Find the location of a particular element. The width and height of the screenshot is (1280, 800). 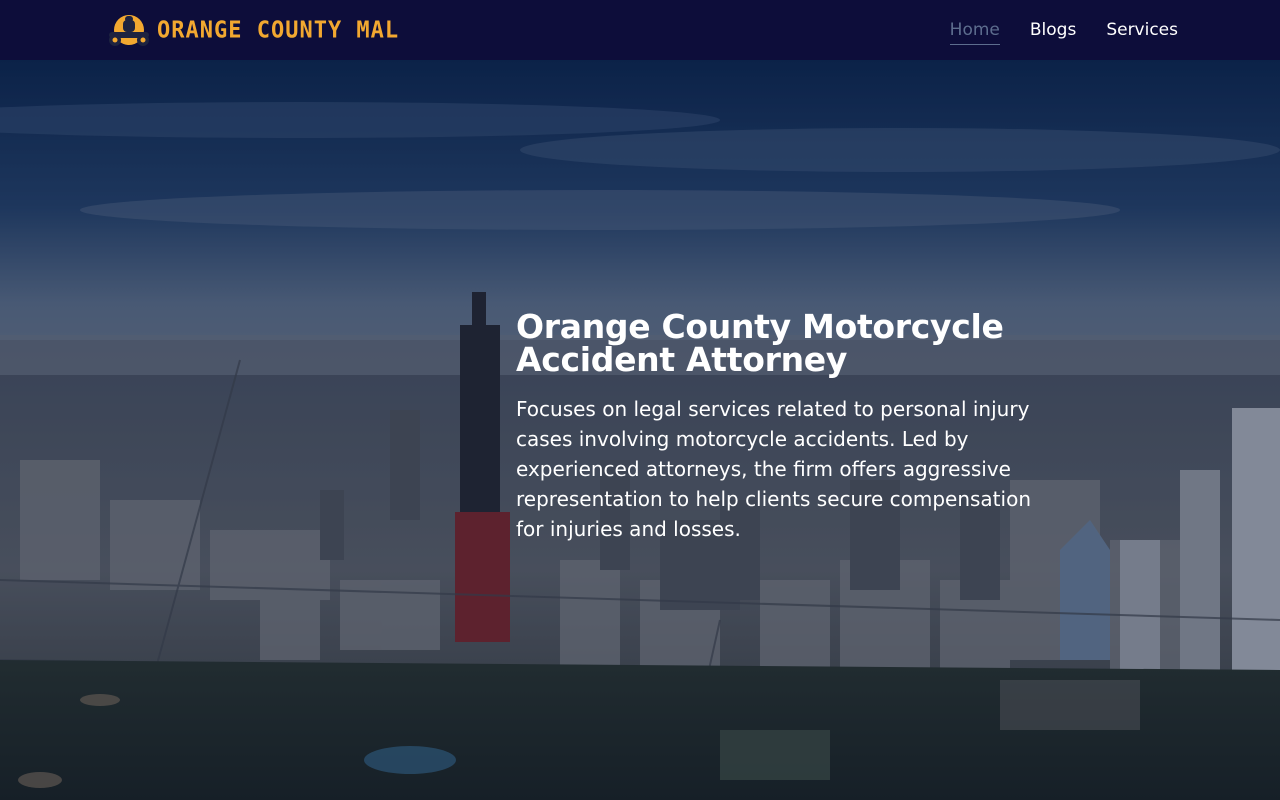

nav-home-link: Home is located at coordinates (974, 30).